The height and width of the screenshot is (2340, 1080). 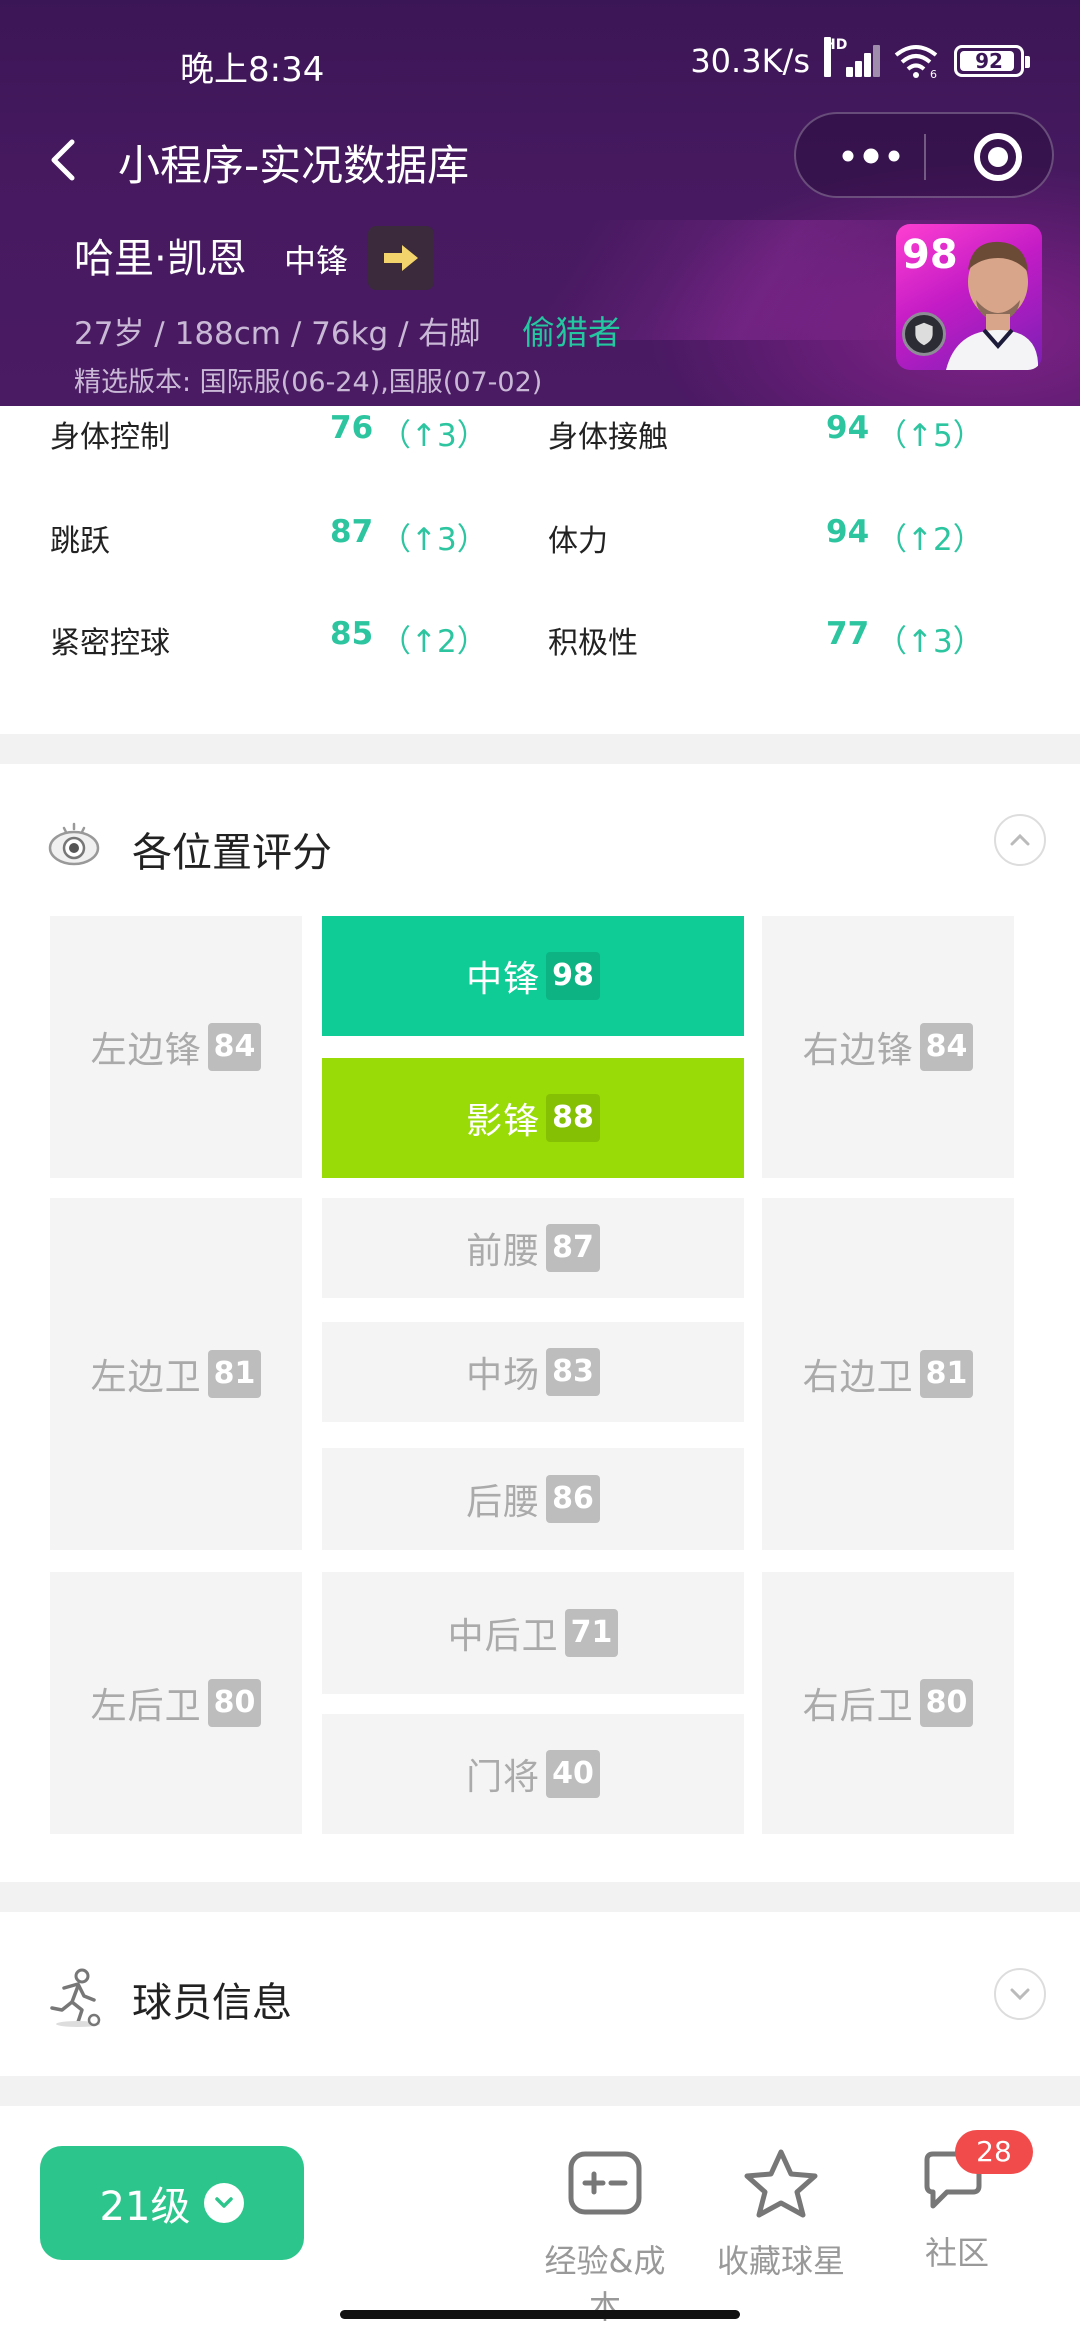 What do you see at coordinates (110, 437) in the screenshot?
I see `attribute-name: 身体控制` at bounding box center [110, 437].